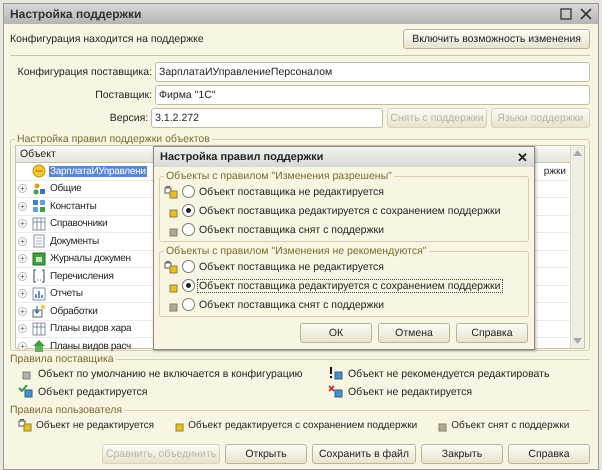 Image resolution: width=602 pixels, height=470 pixels. What do you see at coordinates (267, 118) in the screenshot?
I see `input-field: 3.1.2.272` at bounding box center [267, 118].